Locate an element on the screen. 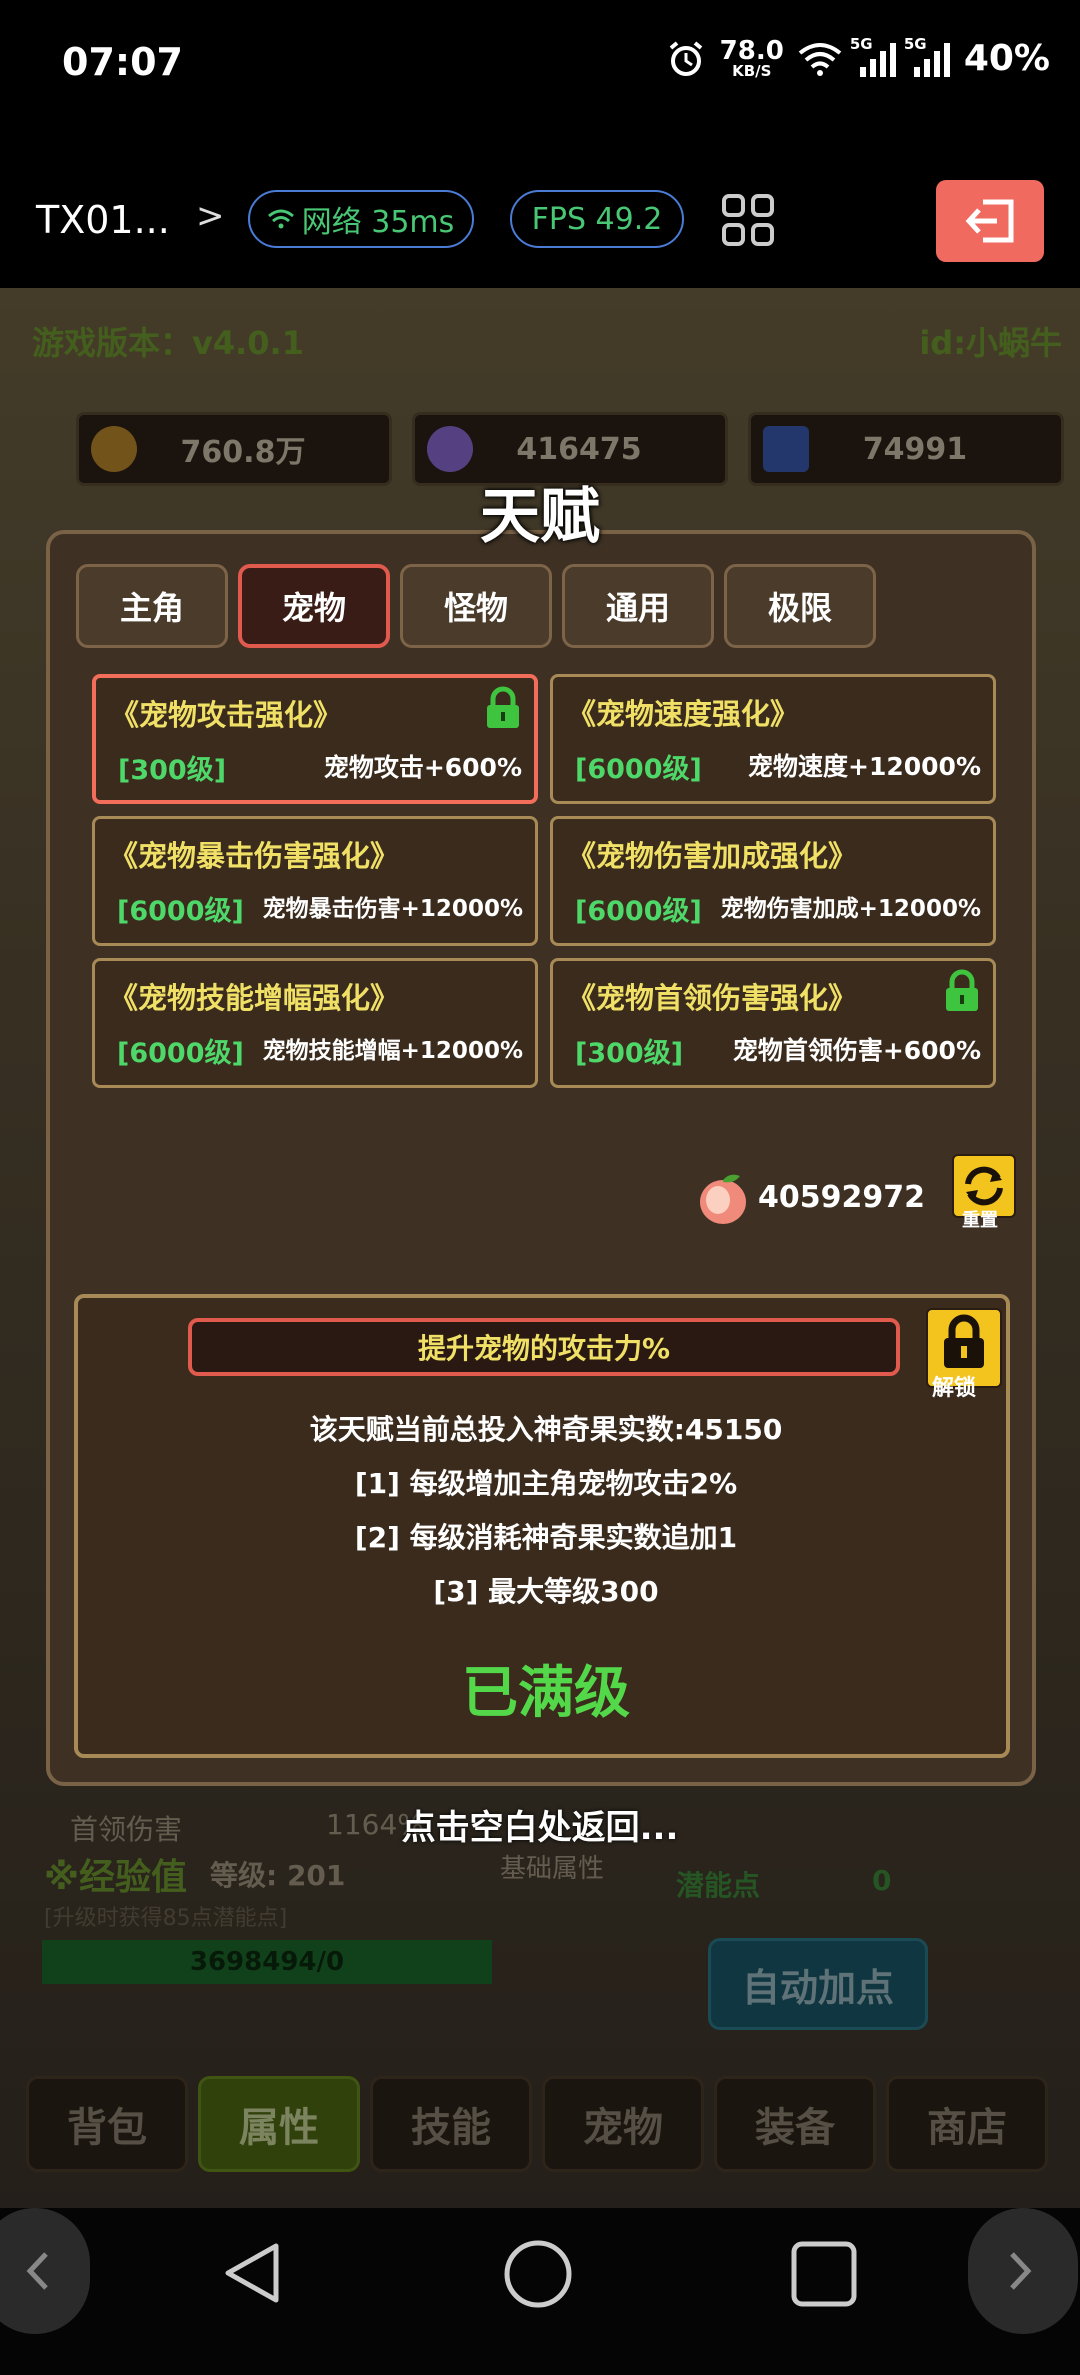 This screenshot has height=2375, width=1080. chevron-left-icon is located at coordinates (37, 2271).